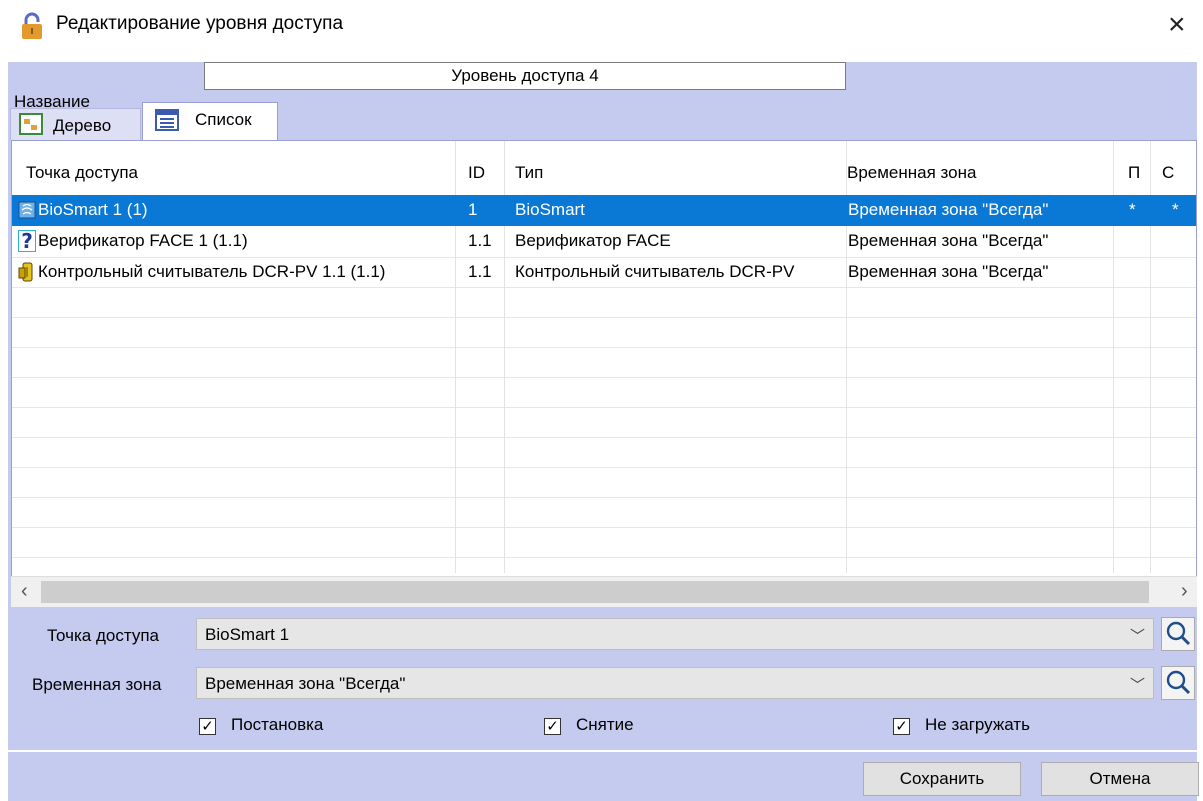 The image size is (1203, 801). Describe the element at coordinates (1179, 25) in the screenshot. I see `close-icon: ×` at that location.